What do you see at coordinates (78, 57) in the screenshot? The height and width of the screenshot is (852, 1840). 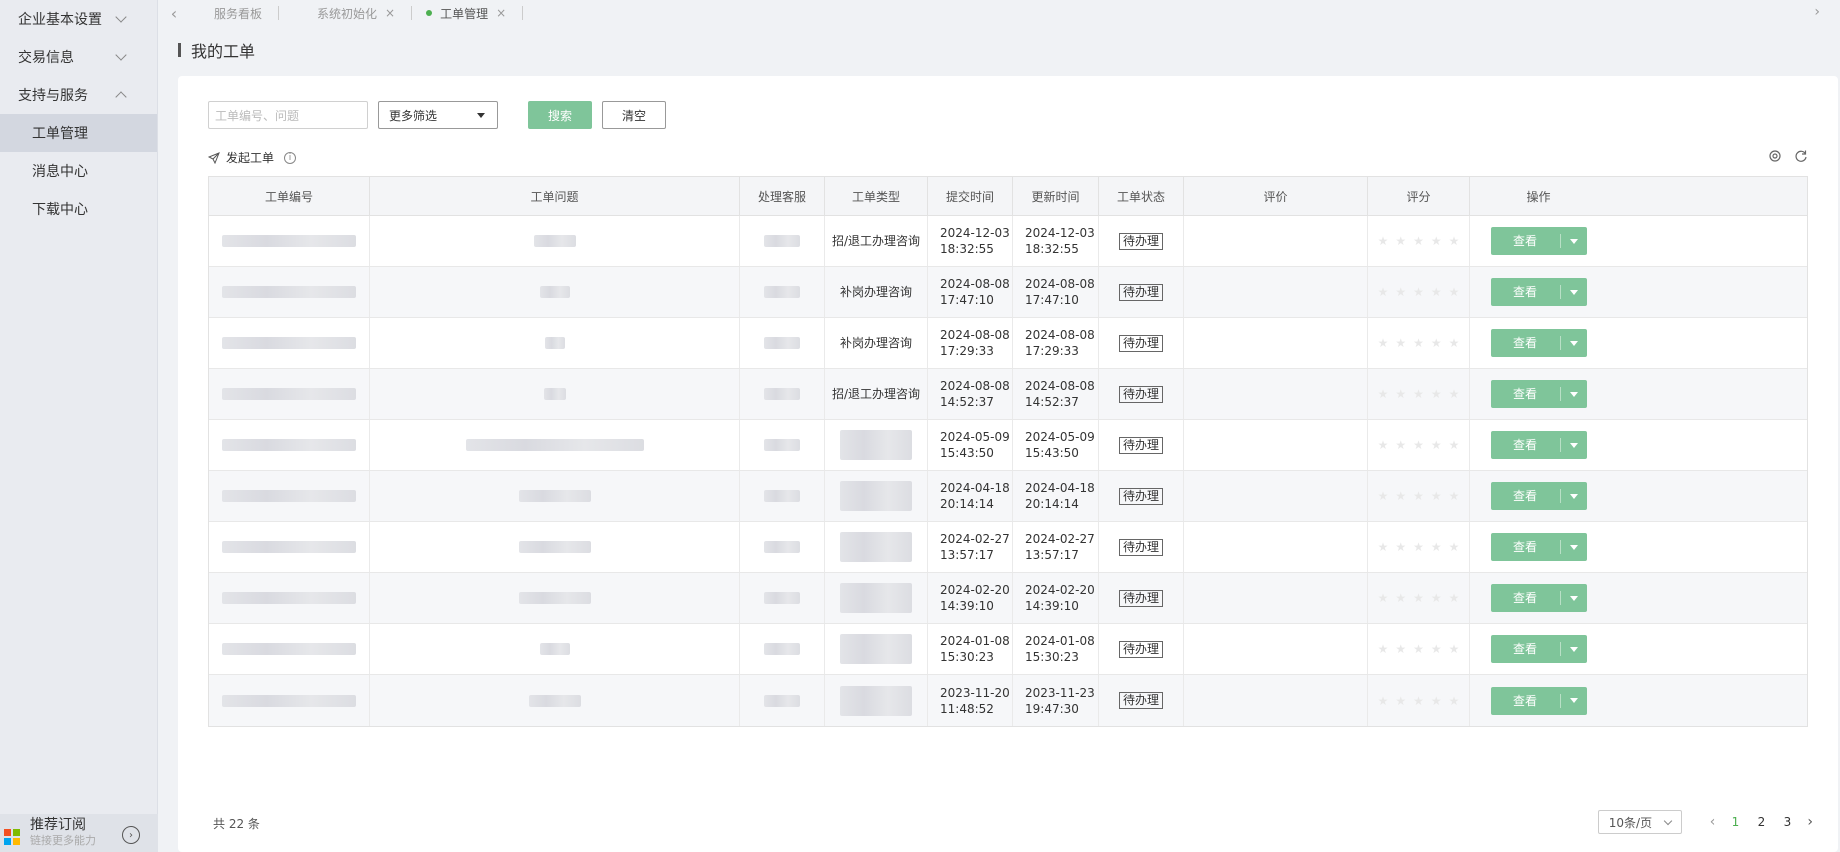 I see `menu-group-transaction-info: 交易信息` at bounding box center [78, 57].